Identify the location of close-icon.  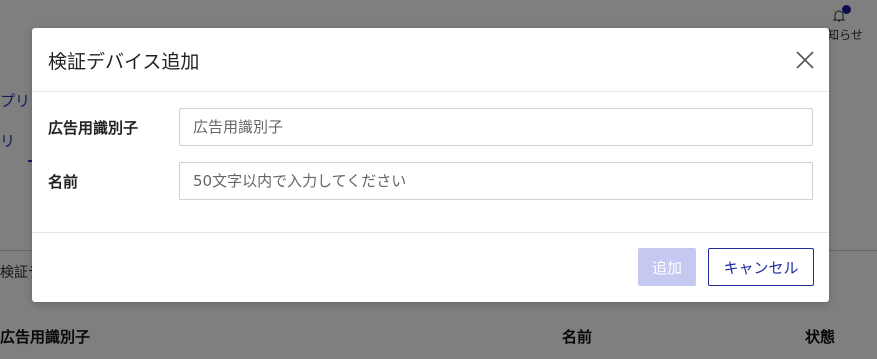
(805, 60).